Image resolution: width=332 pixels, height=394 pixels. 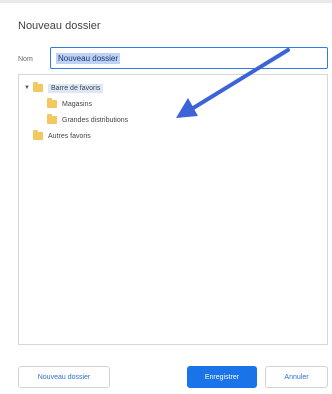 I want to click on top-divider, so click(x=166, y=1).